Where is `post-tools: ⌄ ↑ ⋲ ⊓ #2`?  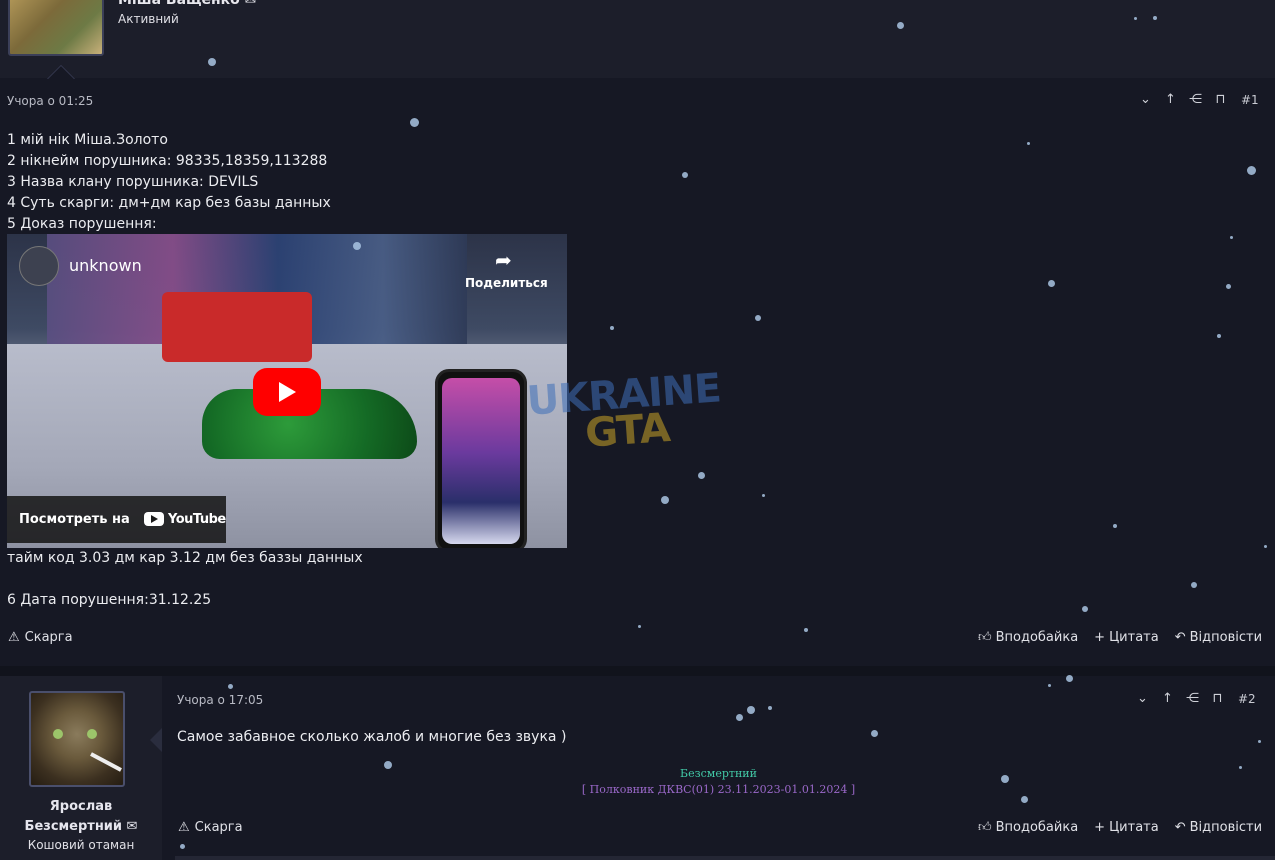
post-tools: ⌄ ↑ ⋲ ⊓ #2 is located at coordinates (1193, 698).